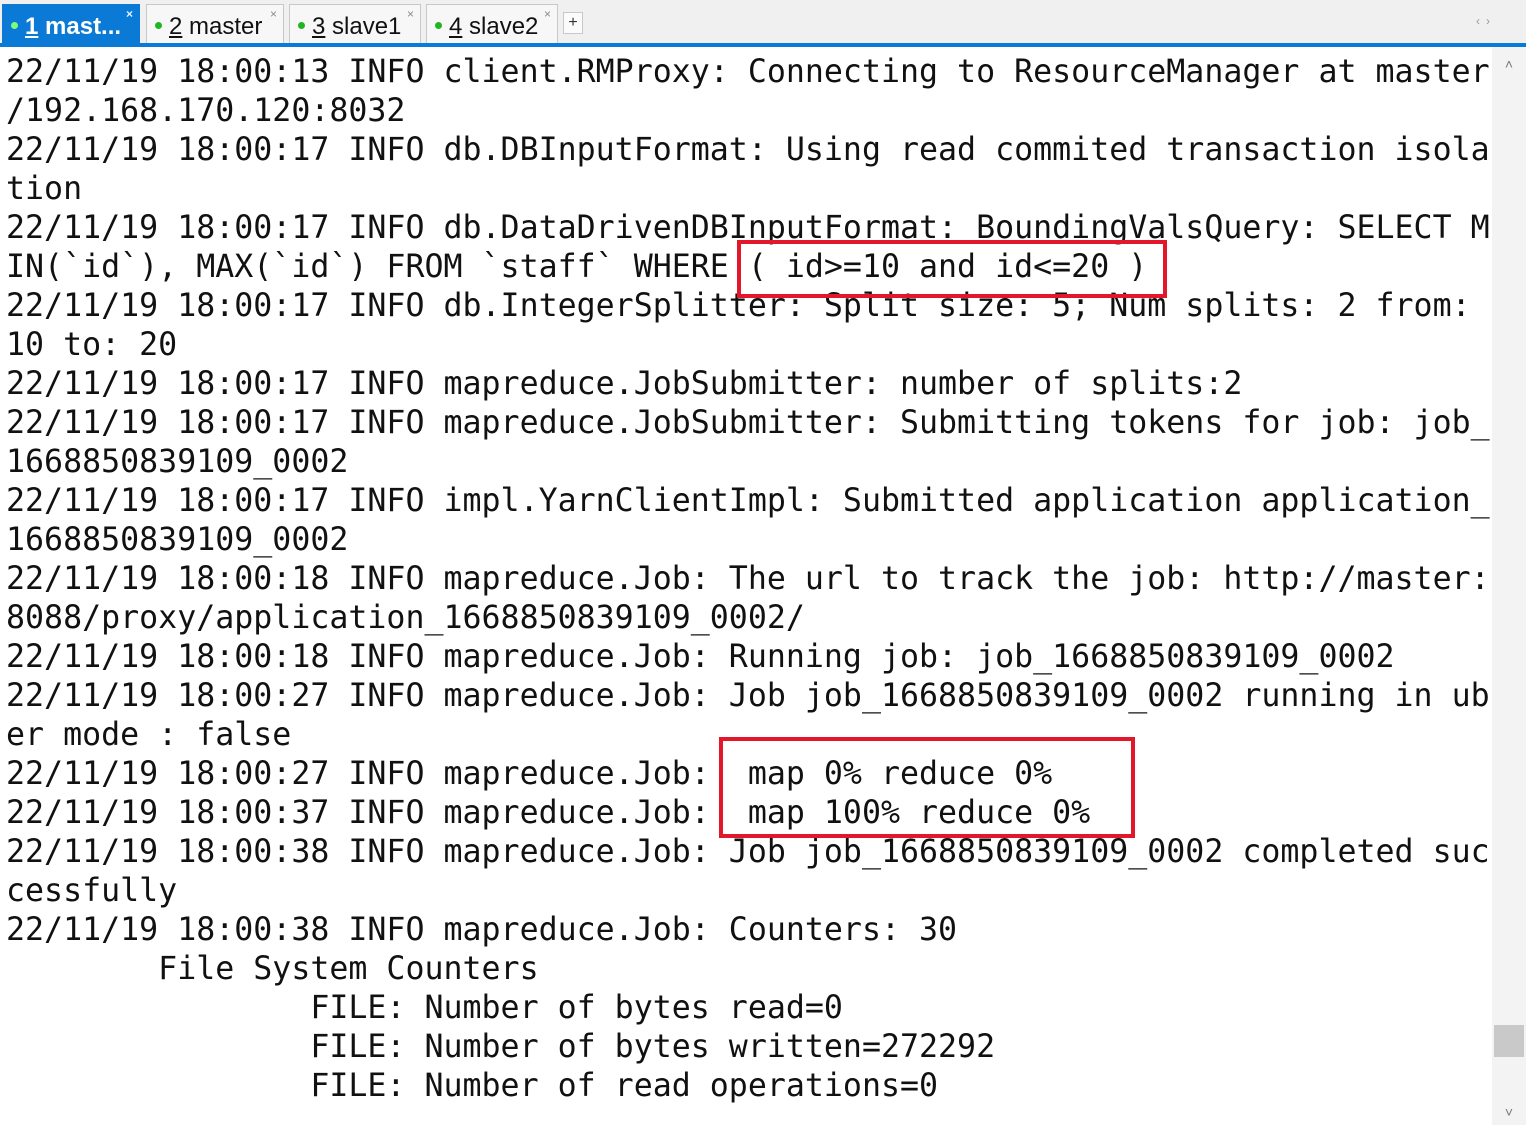 This screenshot has height=1125, width=1526. What do you see at coordinates (1509, 586) in the screenshot?
I see `vertical-scrollbar: ˄ ˅` at bounding box center [1509, 586].